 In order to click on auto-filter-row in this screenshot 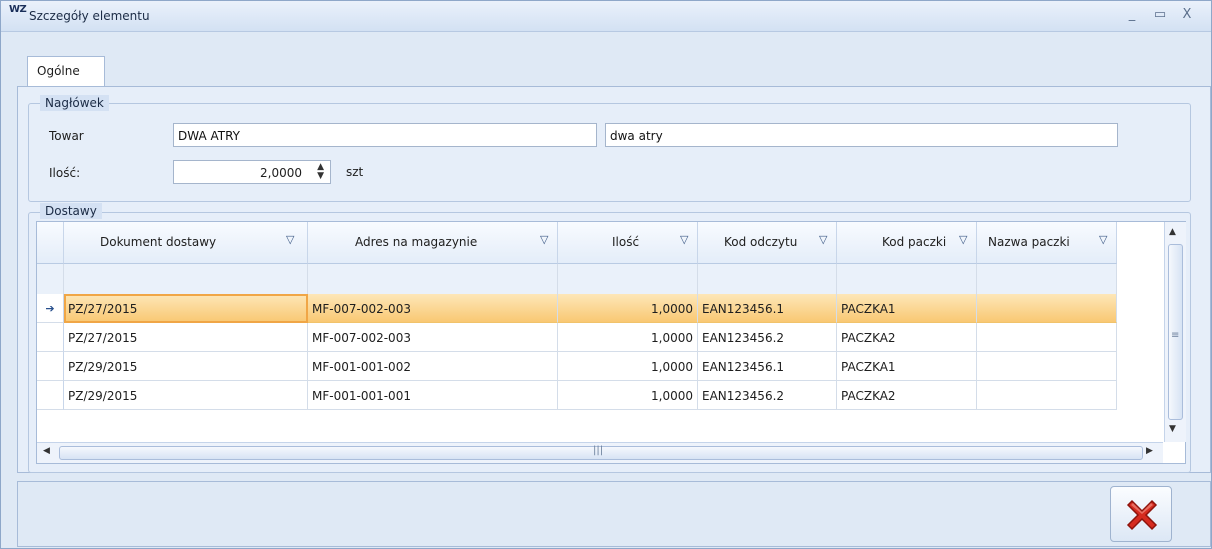, I will do `click(577, 279)`.